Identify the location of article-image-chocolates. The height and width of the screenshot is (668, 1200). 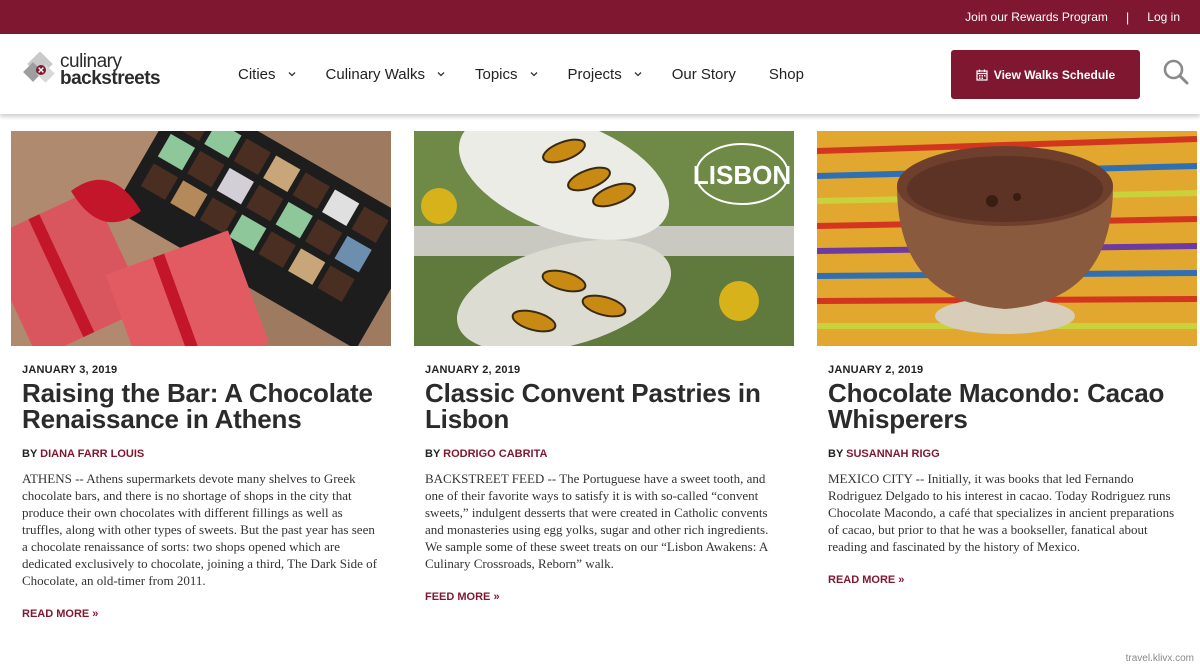
(201, 238).